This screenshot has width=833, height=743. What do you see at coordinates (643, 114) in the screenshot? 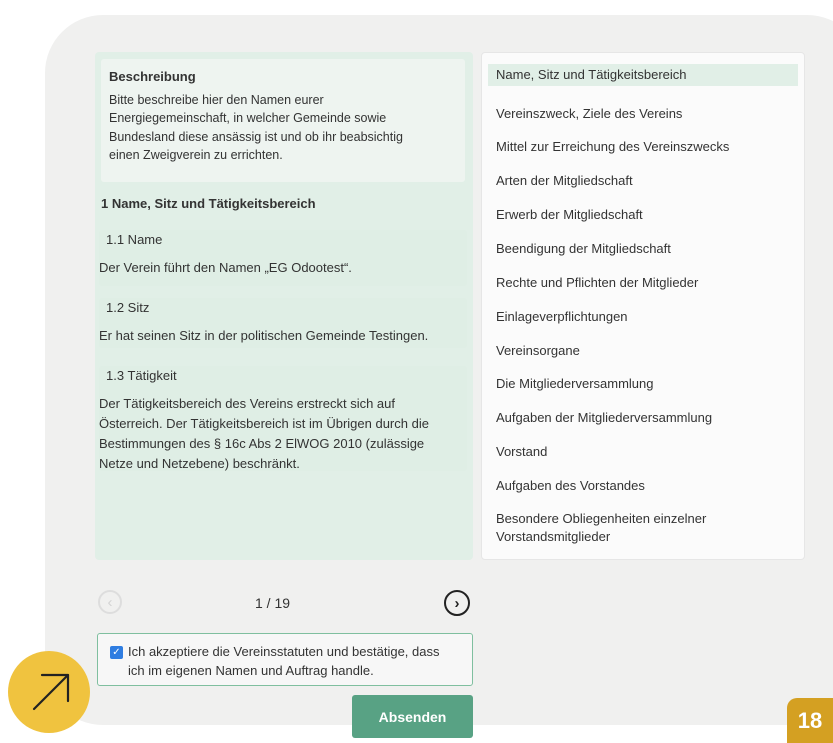
I see `toc-item: Vereinszweck, Ziele des Vereins` at bounding box center [643, 114].